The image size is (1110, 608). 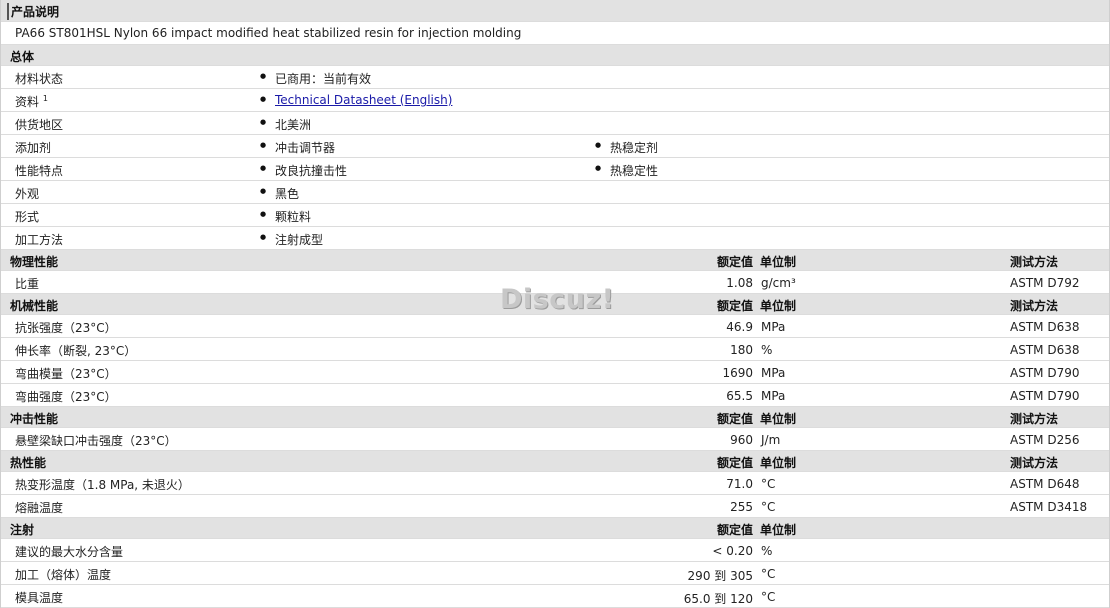 What do you see at coordinates (69, 552) in the screenshot?
I see `property-name: 建议的最大水分含量` at bounding box center [69, 552].